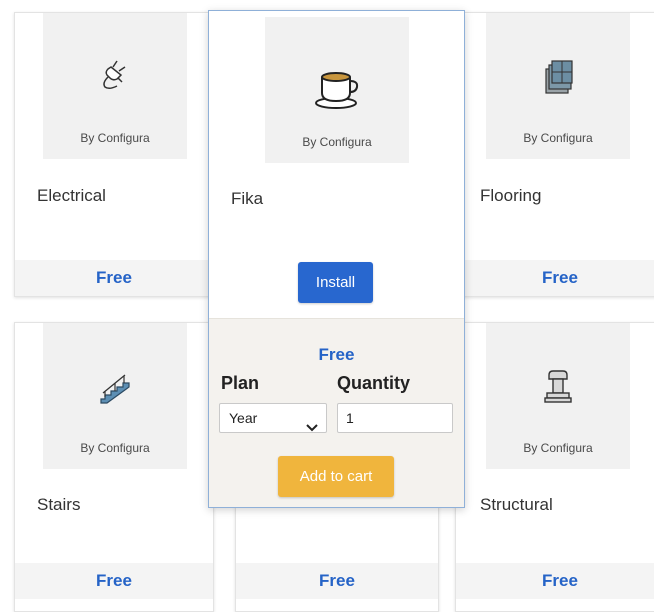  Describe the element at coordinates (510, 196) in the screenshot. I see `product-title: Flooring` at that location.